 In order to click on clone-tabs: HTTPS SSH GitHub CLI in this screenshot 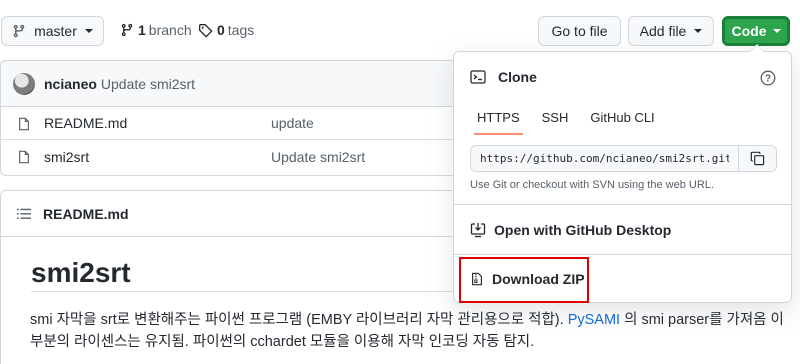, I will do `click(566, 120)`.